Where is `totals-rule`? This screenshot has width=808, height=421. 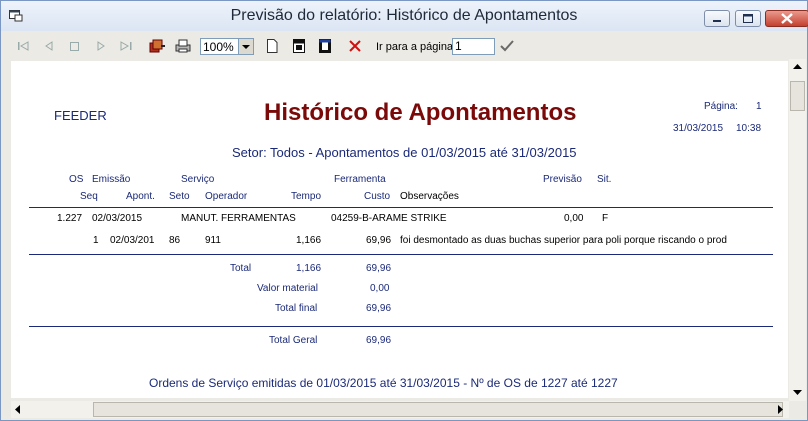 totals-rule is located at coordinates (401, 326).